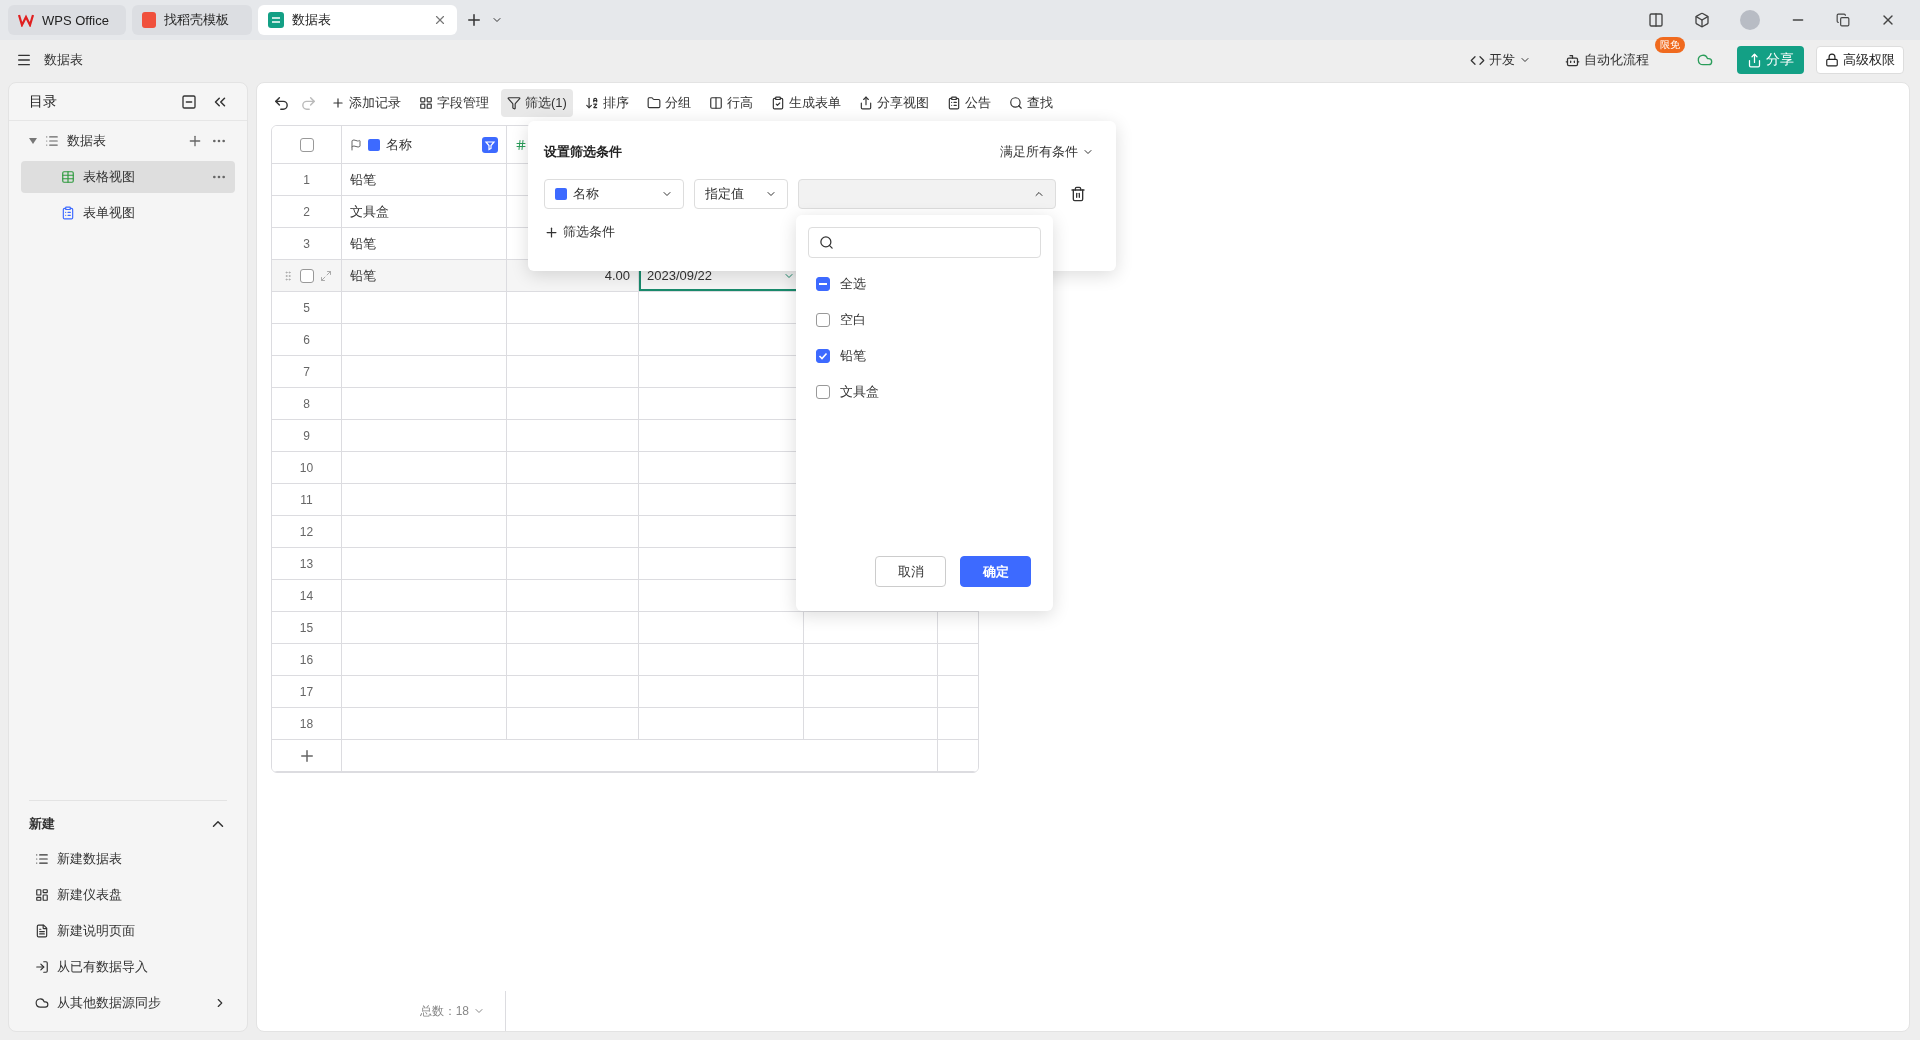  I want to click on panel-icon, so click(189, 101).